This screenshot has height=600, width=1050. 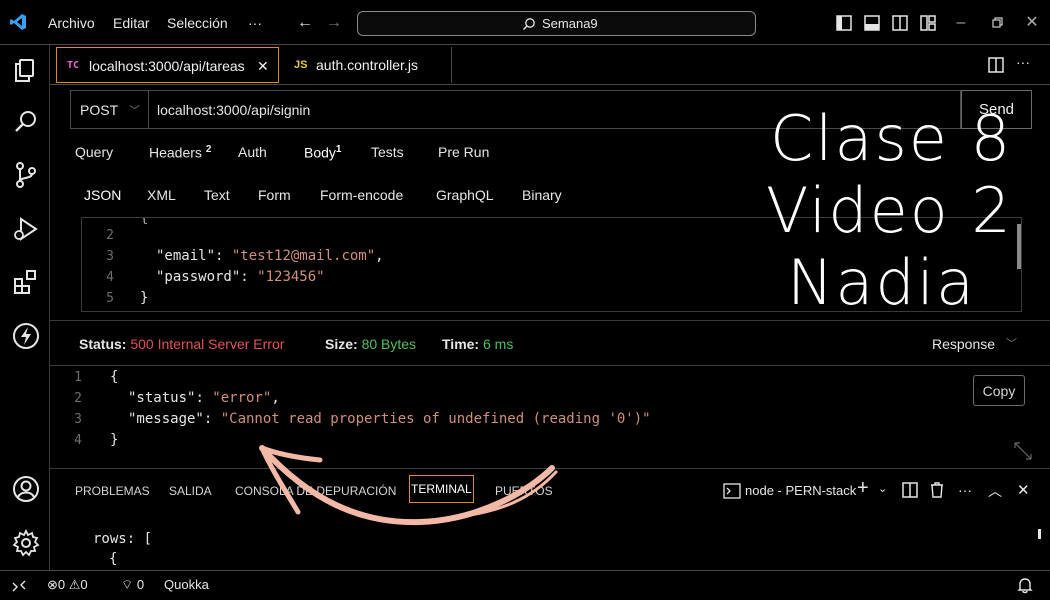 I want to click on command-center-search: Semana9, so click(x=556, y=23).